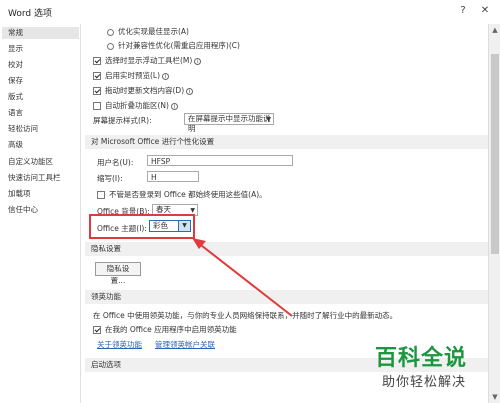  What do you see at coordinates (421, 358) in the screenshot?
I see `watermark-main-text: 百科全说` at bounding box center [421, 358].